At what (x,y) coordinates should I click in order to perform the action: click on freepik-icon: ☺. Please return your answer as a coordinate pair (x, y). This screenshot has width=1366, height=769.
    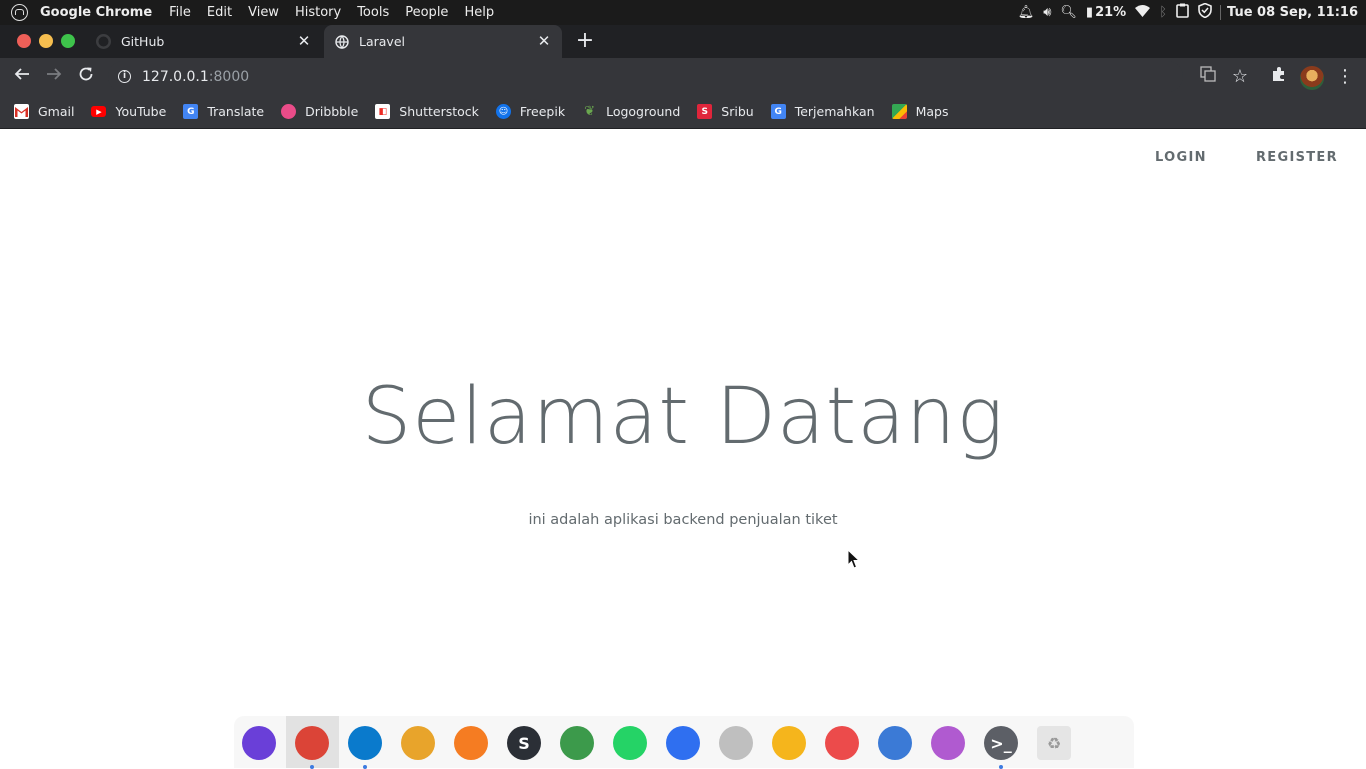
    Looking at the image, I should click on (503, 111).